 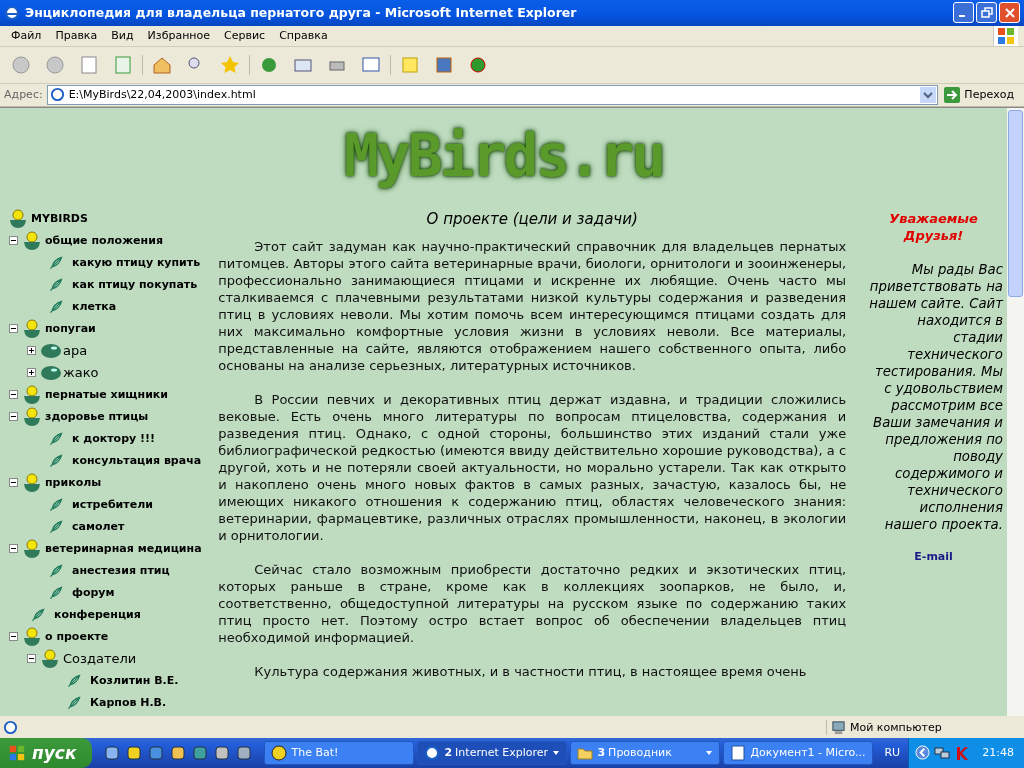 What do you see at coordinates (530, 671) in the screenshot?
I see `article-paragraph: Культура содержания животных, и в частности птиц, в настоящее время очень` at bounding box center [530, 671].